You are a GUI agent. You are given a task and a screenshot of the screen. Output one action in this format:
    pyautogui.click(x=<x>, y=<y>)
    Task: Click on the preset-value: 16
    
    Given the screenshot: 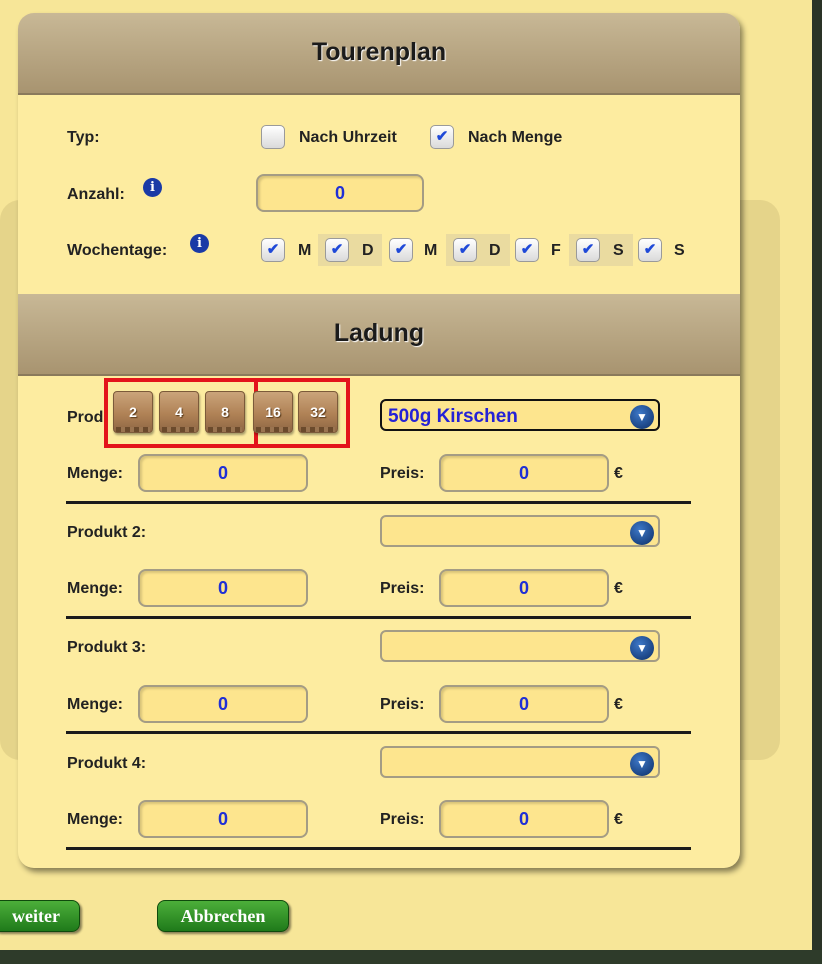 What is the action you would take?
    pyautogui.click(x=273, y=412)
    